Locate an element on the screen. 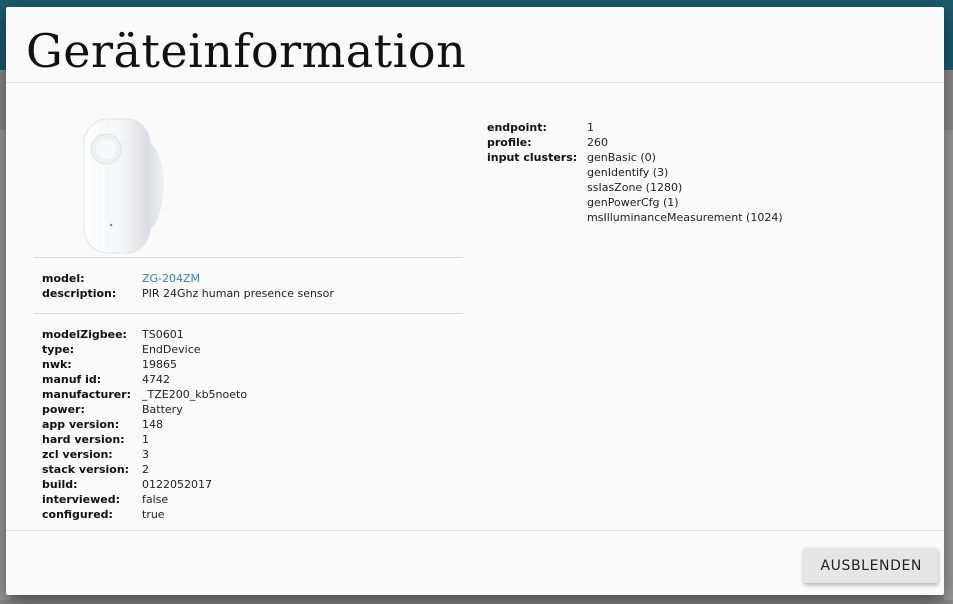 The height and width of the screenshot is (604, 953). list-item: genPowerCfg (1) is located at coordinates (633, 202).